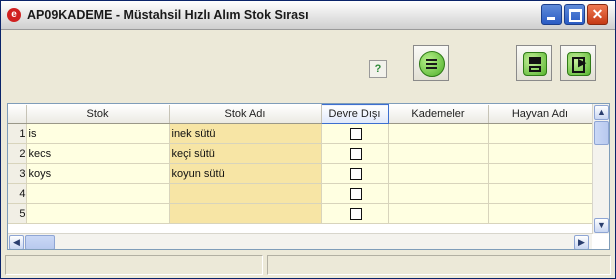  What do you see at coordinates (17, 213) in the screenshot?
I see `row-number: 5` at bounding box center [17, 213].